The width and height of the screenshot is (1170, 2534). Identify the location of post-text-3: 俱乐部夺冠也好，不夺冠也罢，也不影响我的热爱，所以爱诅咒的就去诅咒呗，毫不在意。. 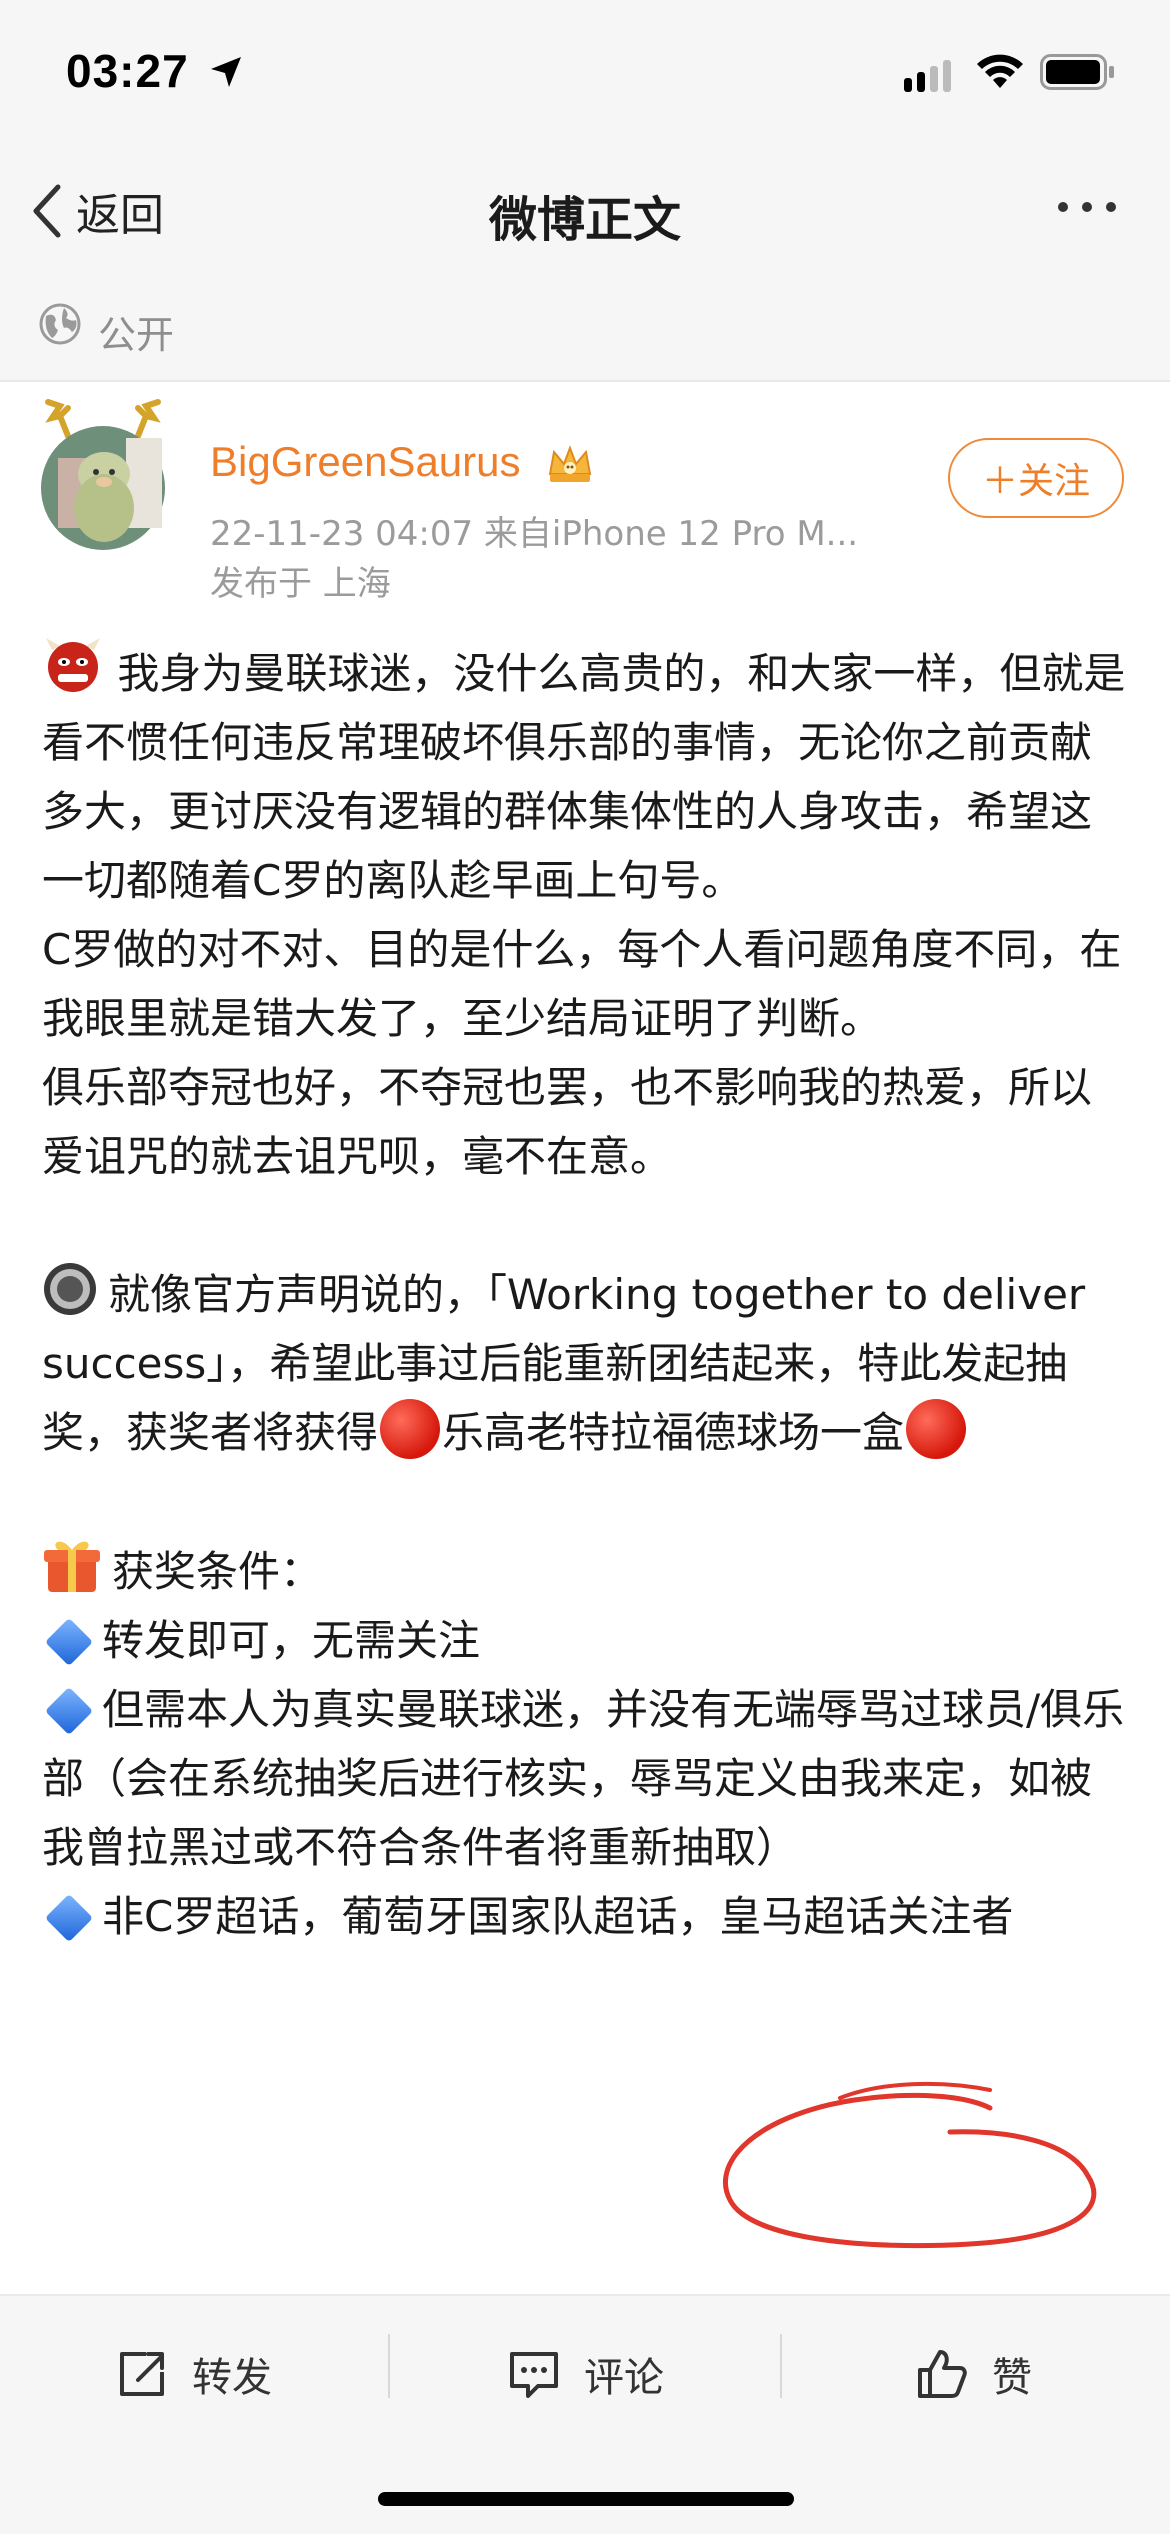
(567, 1122).